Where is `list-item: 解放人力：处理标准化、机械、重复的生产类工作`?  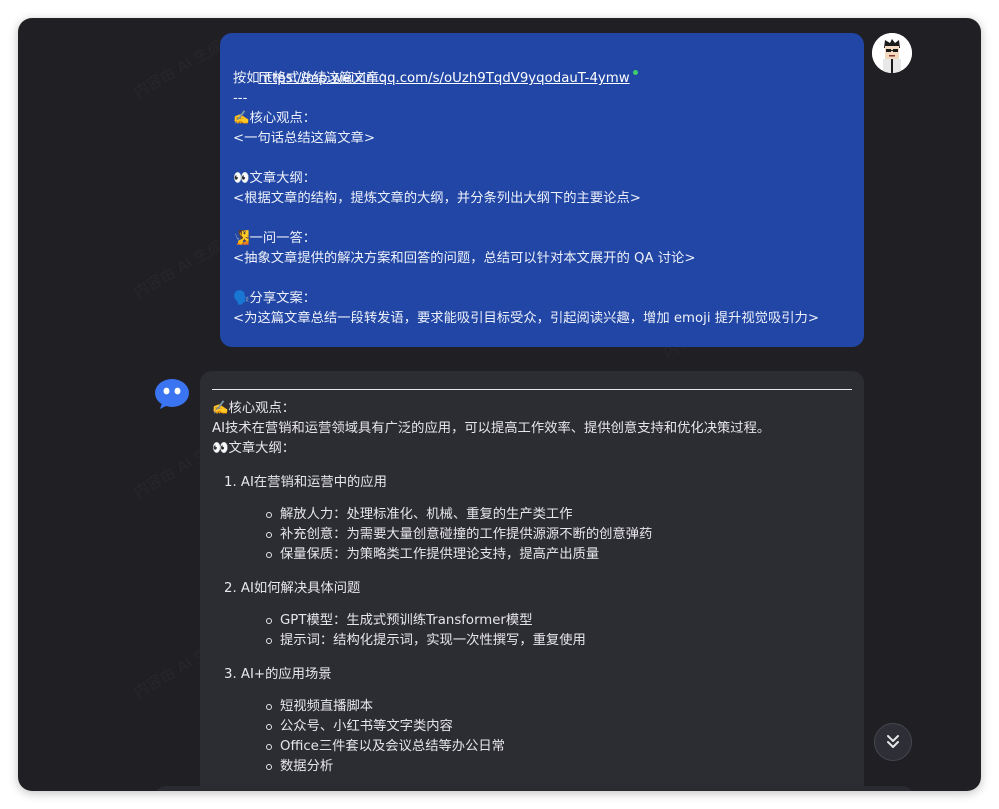
list-item: 解放人力：处理标准化、机械、重复的生产类工作 is located at coordinates (559, 515).